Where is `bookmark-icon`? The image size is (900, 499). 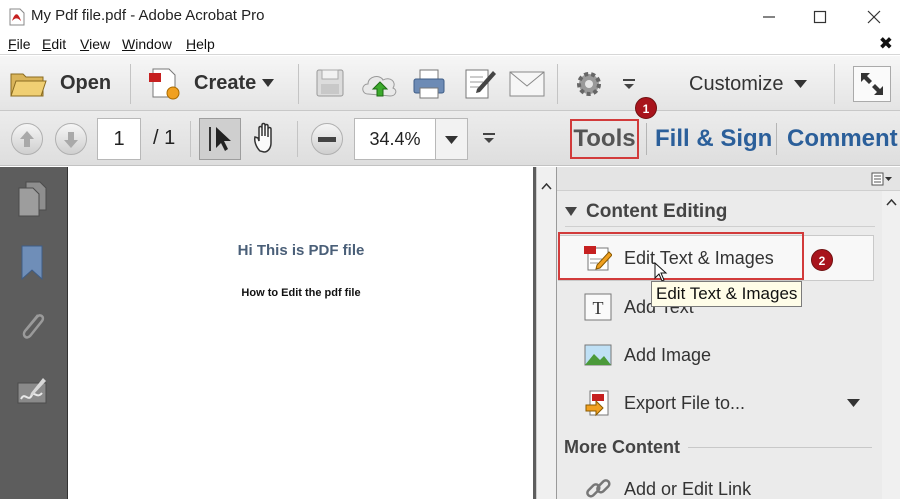 bookmark-icon is located at coordinates (32, 263).